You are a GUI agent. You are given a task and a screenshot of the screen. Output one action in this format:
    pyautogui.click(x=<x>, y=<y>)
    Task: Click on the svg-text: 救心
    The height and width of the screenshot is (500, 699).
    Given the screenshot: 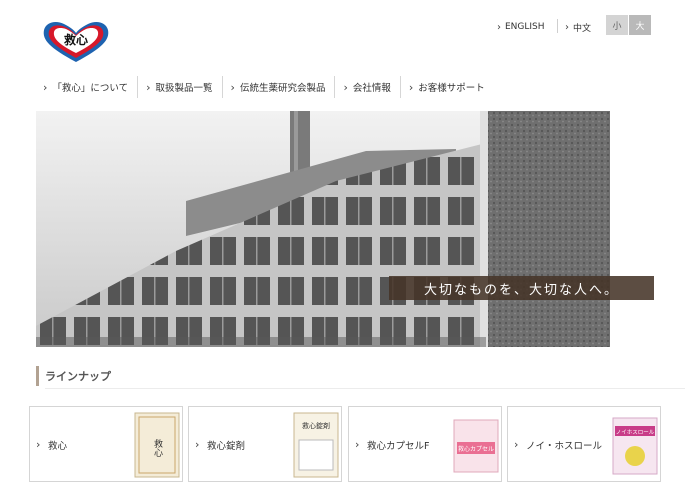 What is the action you would take?
    pyautogui.click(x=157, y=447)
    